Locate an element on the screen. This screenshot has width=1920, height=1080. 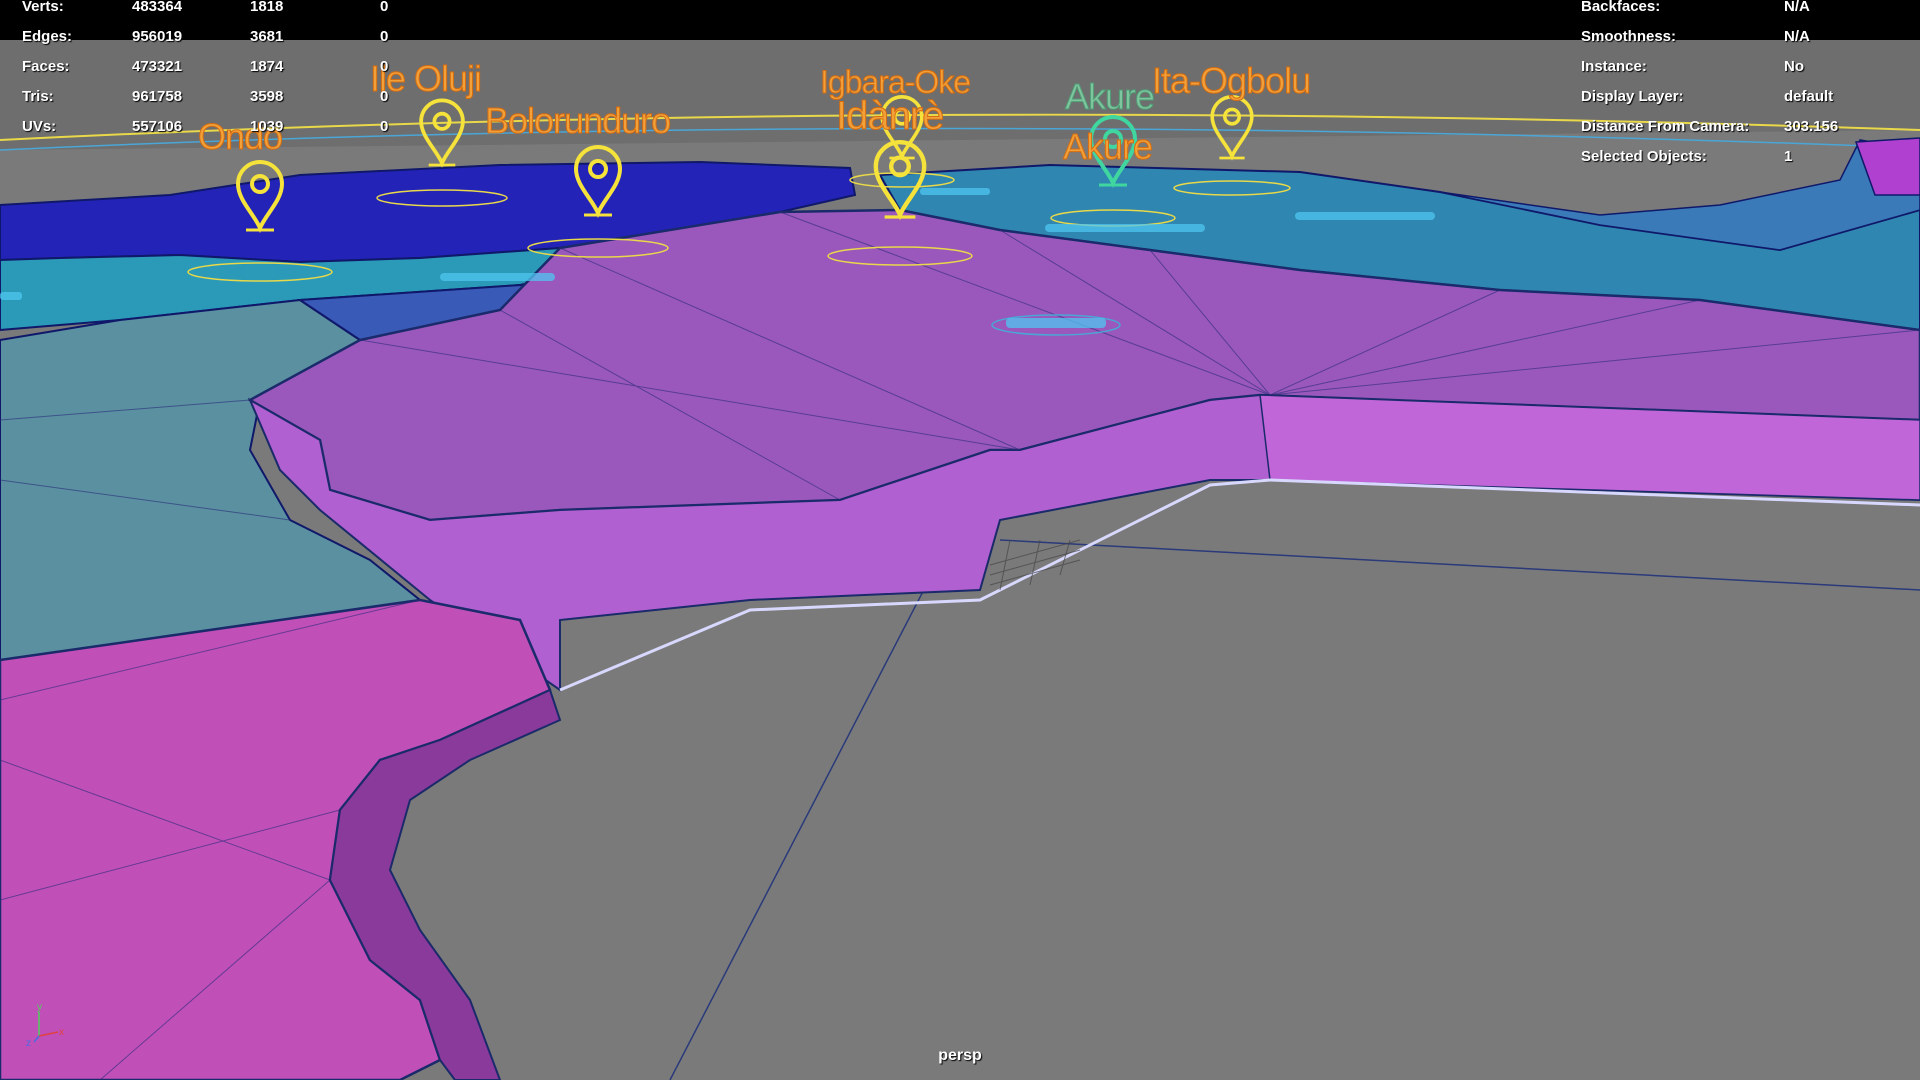
axis-gizmo-icon: y x z is located at coordinates (45, 1025).